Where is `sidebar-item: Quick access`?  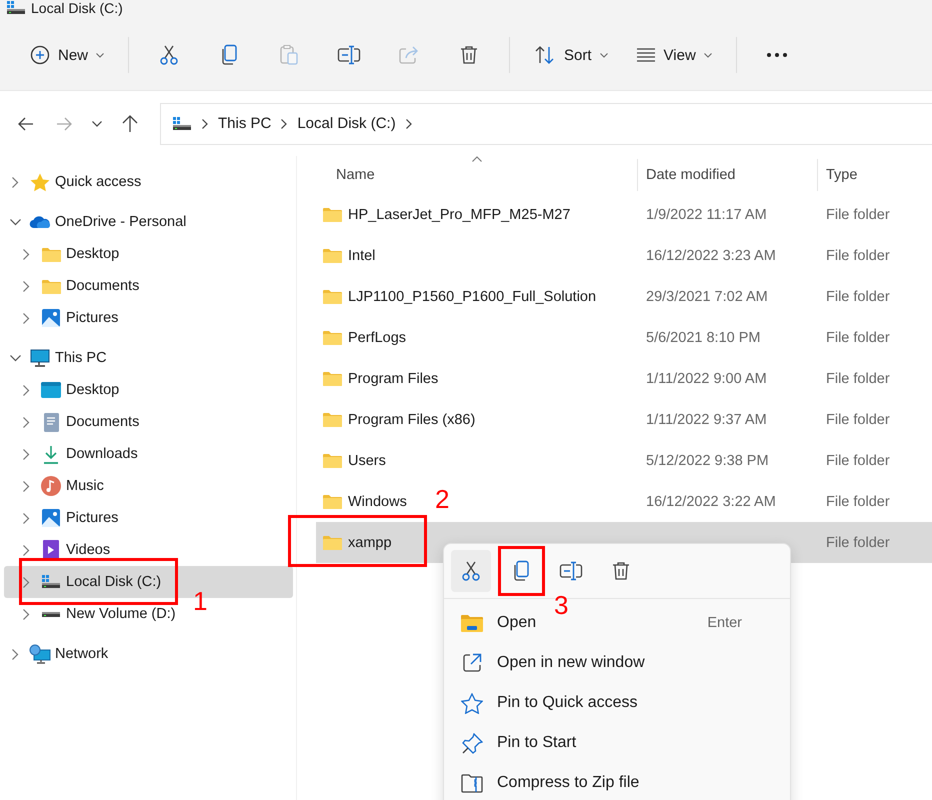 sidebar-item: Quick access is located at coordinates (76, 182).